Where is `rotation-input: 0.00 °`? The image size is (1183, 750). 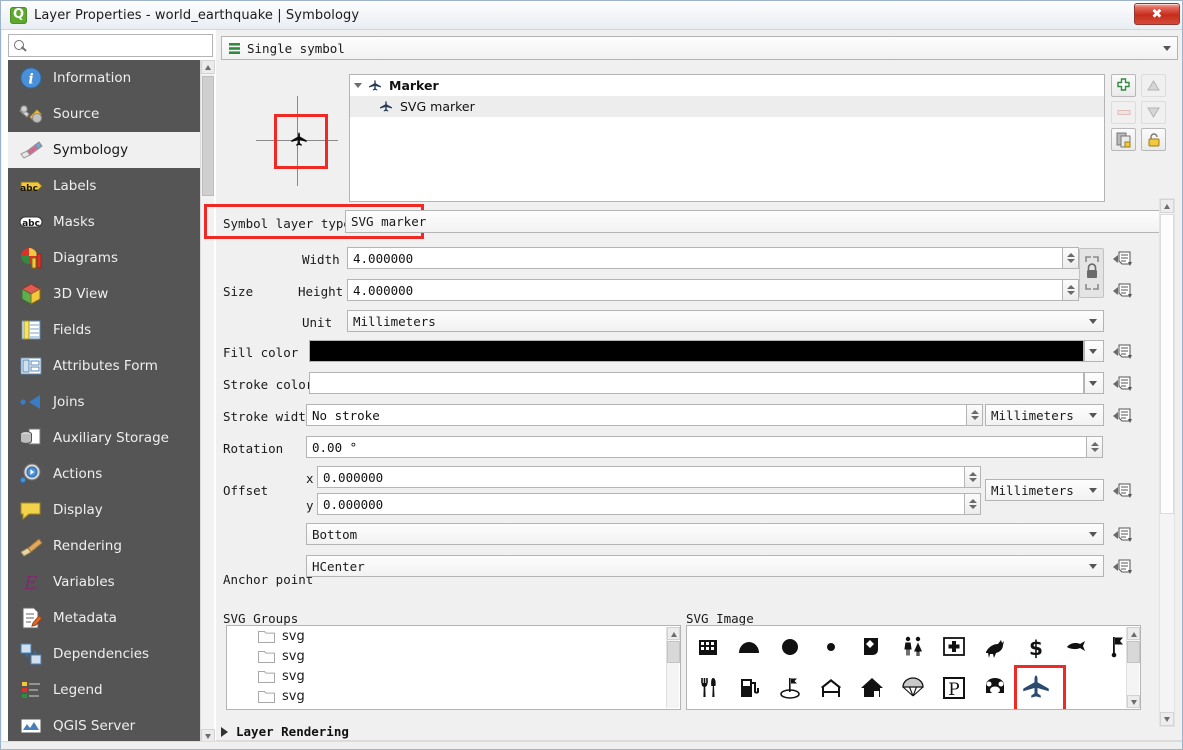 rotation-input: 0.00 ° is located at coordinates (696, 447).